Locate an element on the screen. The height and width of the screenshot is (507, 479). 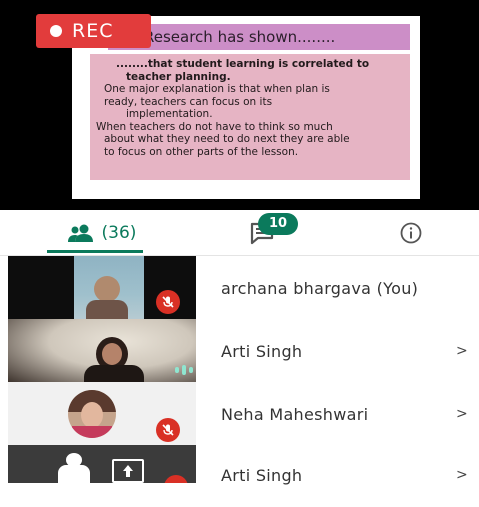
avatar is located at coordinates (92, 414).